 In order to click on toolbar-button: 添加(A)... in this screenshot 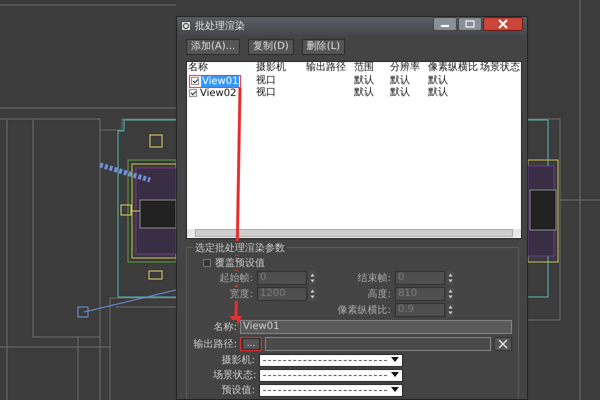, I will do `click(213, 47)`.